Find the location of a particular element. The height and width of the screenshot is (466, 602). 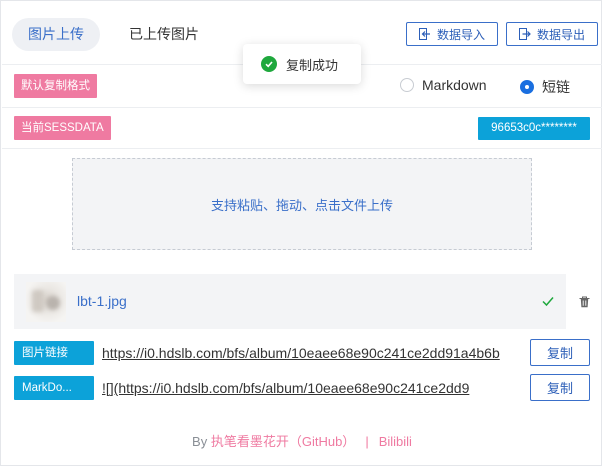

radio-short-link-circle is located at coordinates (527, 87).